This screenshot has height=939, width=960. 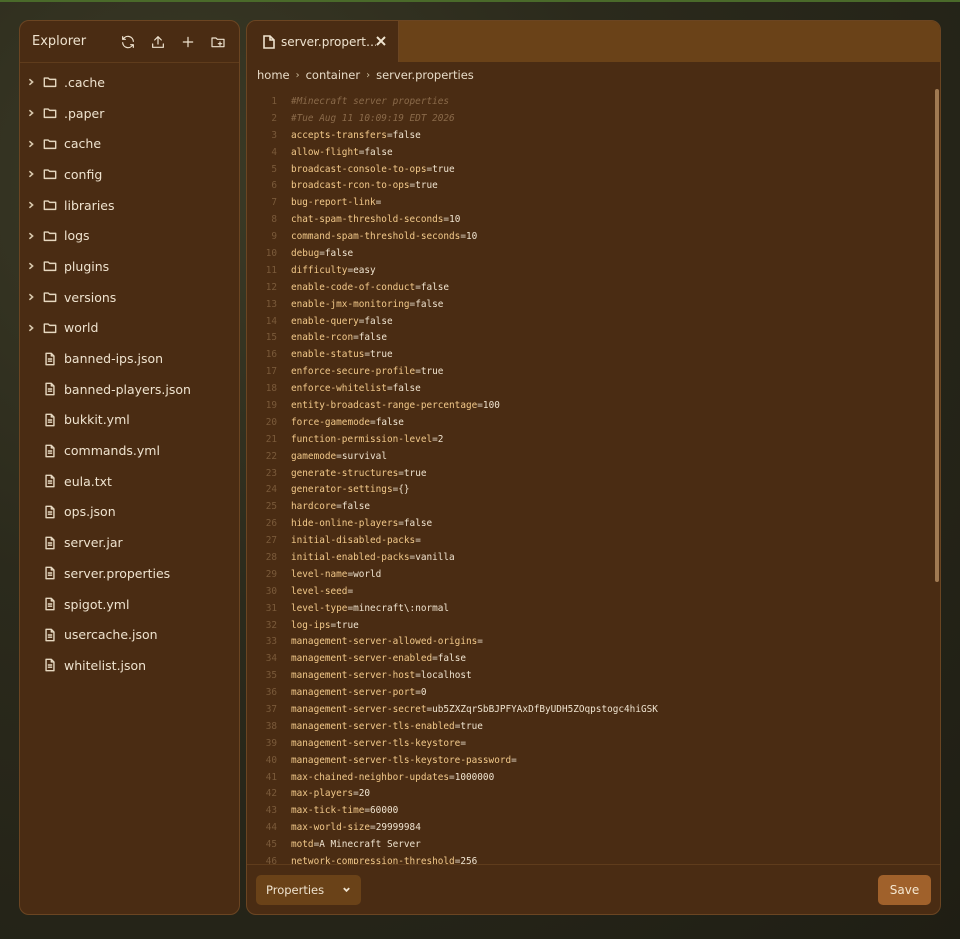 What do you see at coordinates (336, 574) in the screenshot?
I see `code-text: level-name=world` at bounding box center [336, 574].